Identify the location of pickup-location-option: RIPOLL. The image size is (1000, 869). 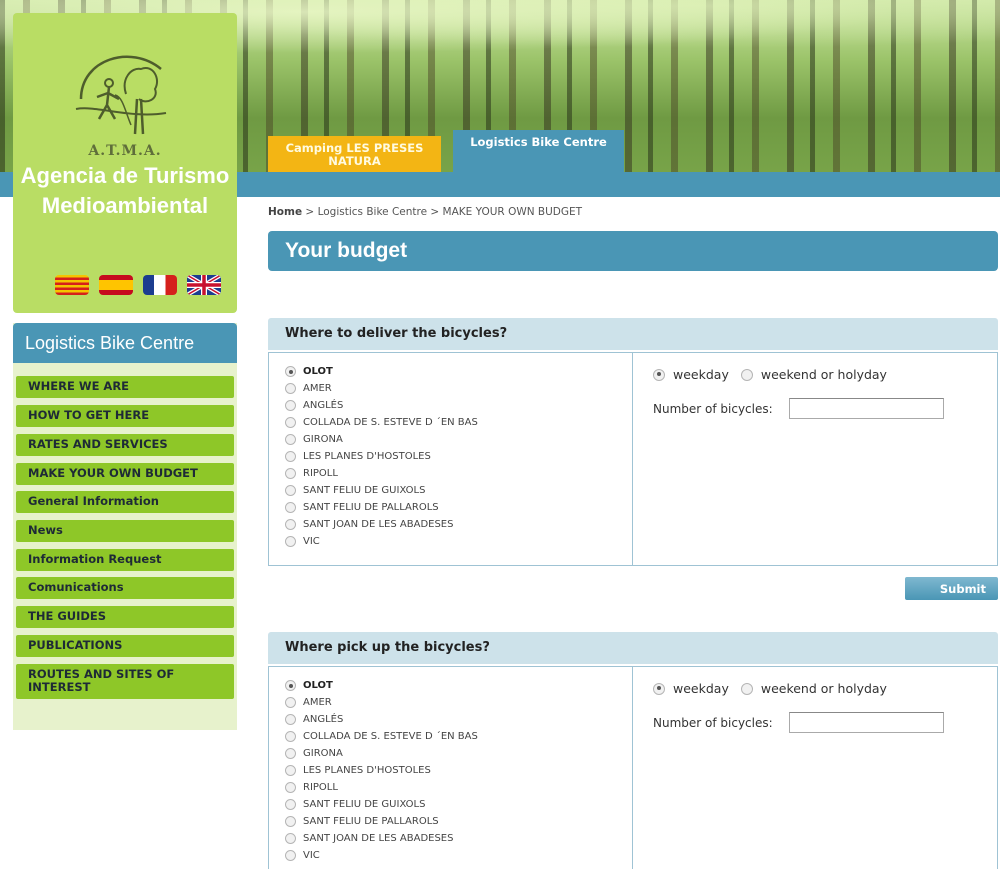
(381, 787).